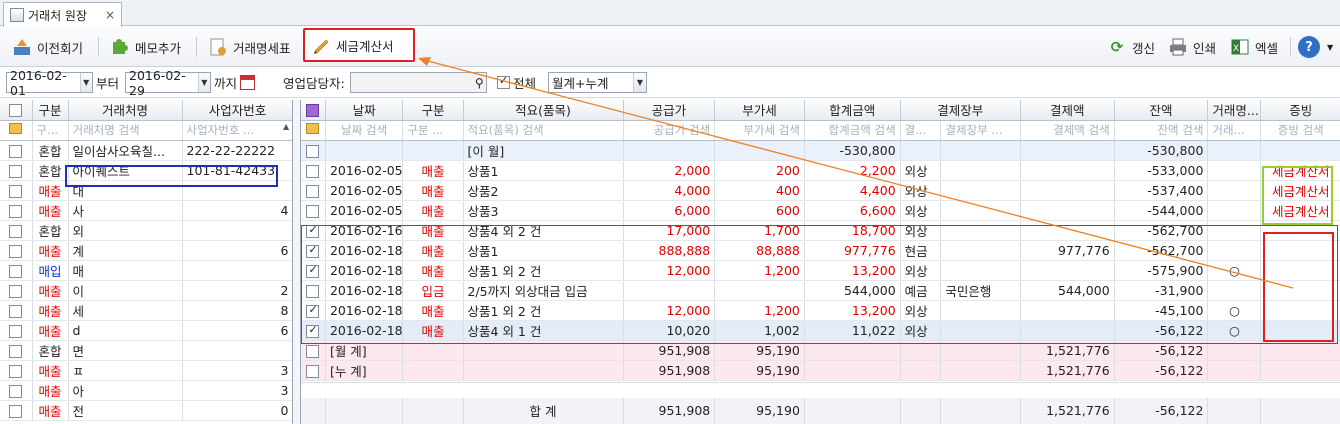 The image size is (1340, 424). Describe the element at coordinates (296, 262) in the screenshot. I see `panel-splitter` at that location.